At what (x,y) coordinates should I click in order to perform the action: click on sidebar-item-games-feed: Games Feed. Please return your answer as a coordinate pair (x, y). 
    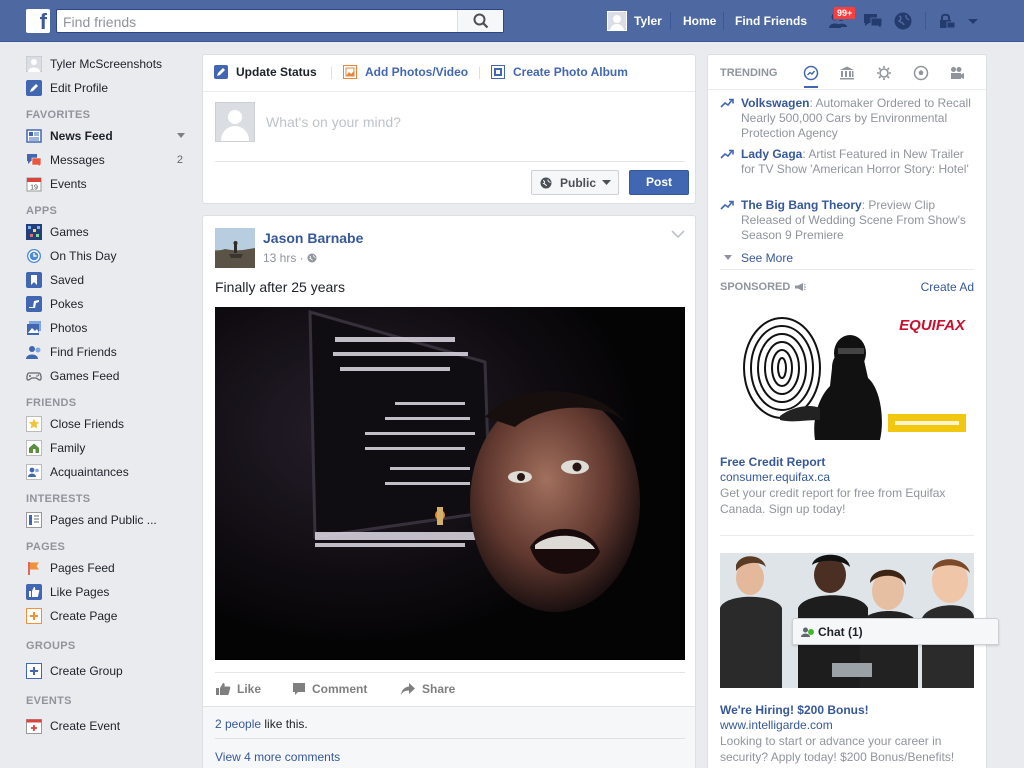
    Looking at the image, I should click on (108, 376).